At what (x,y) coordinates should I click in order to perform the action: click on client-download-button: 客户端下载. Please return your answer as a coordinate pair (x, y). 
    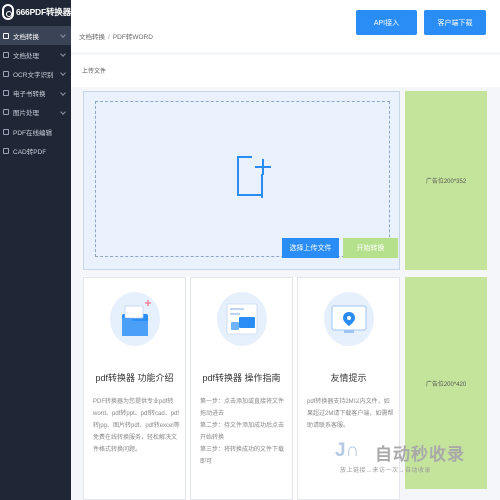
    Looking at the image, I should click on (455, 22).